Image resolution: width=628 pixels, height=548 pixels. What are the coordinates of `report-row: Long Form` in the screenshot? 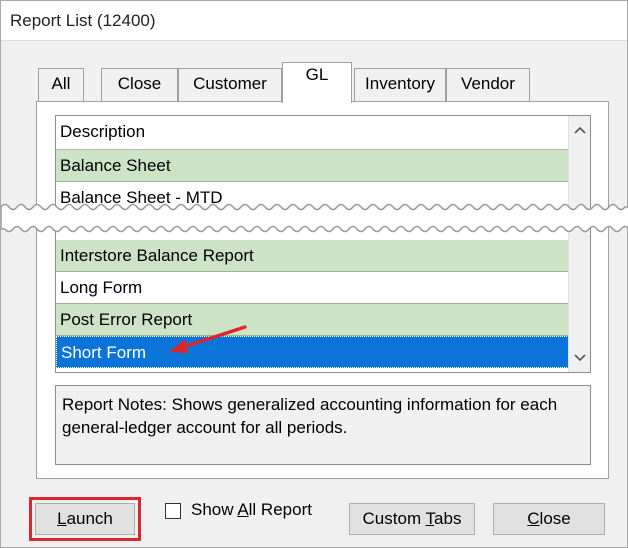 It's located at (312, 288).